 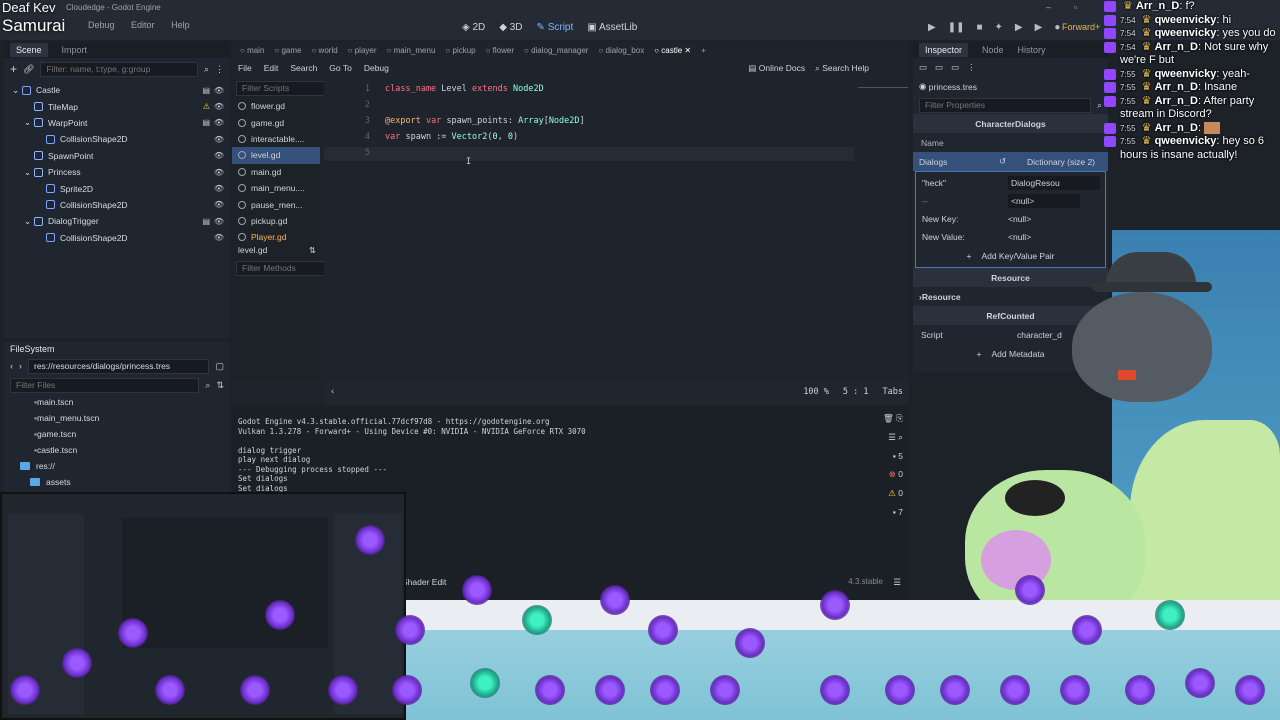 What do you see at coordinates (895, 493) in the screenshot?
I see `warning-count: ⚠ 0` at bounding box center [895, 493].